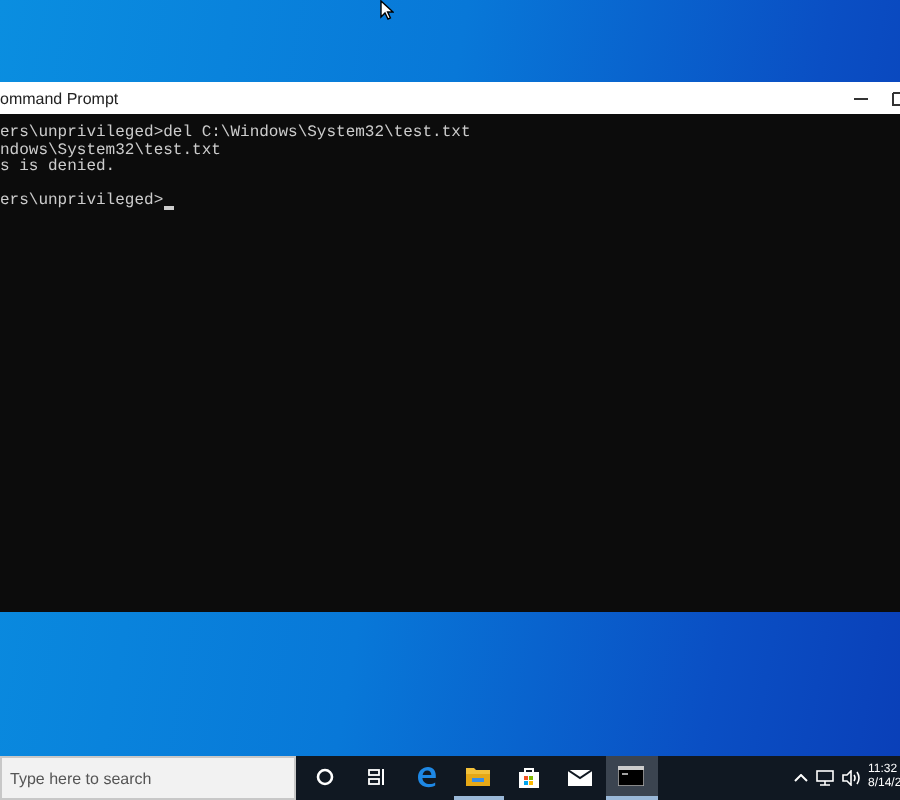 The height and width of the screenshot is (800, 900). What do you see at coordinates (387, 10) in the screenshot?
I see `mouse-pointer-icon` at bounding box center [387, 10].